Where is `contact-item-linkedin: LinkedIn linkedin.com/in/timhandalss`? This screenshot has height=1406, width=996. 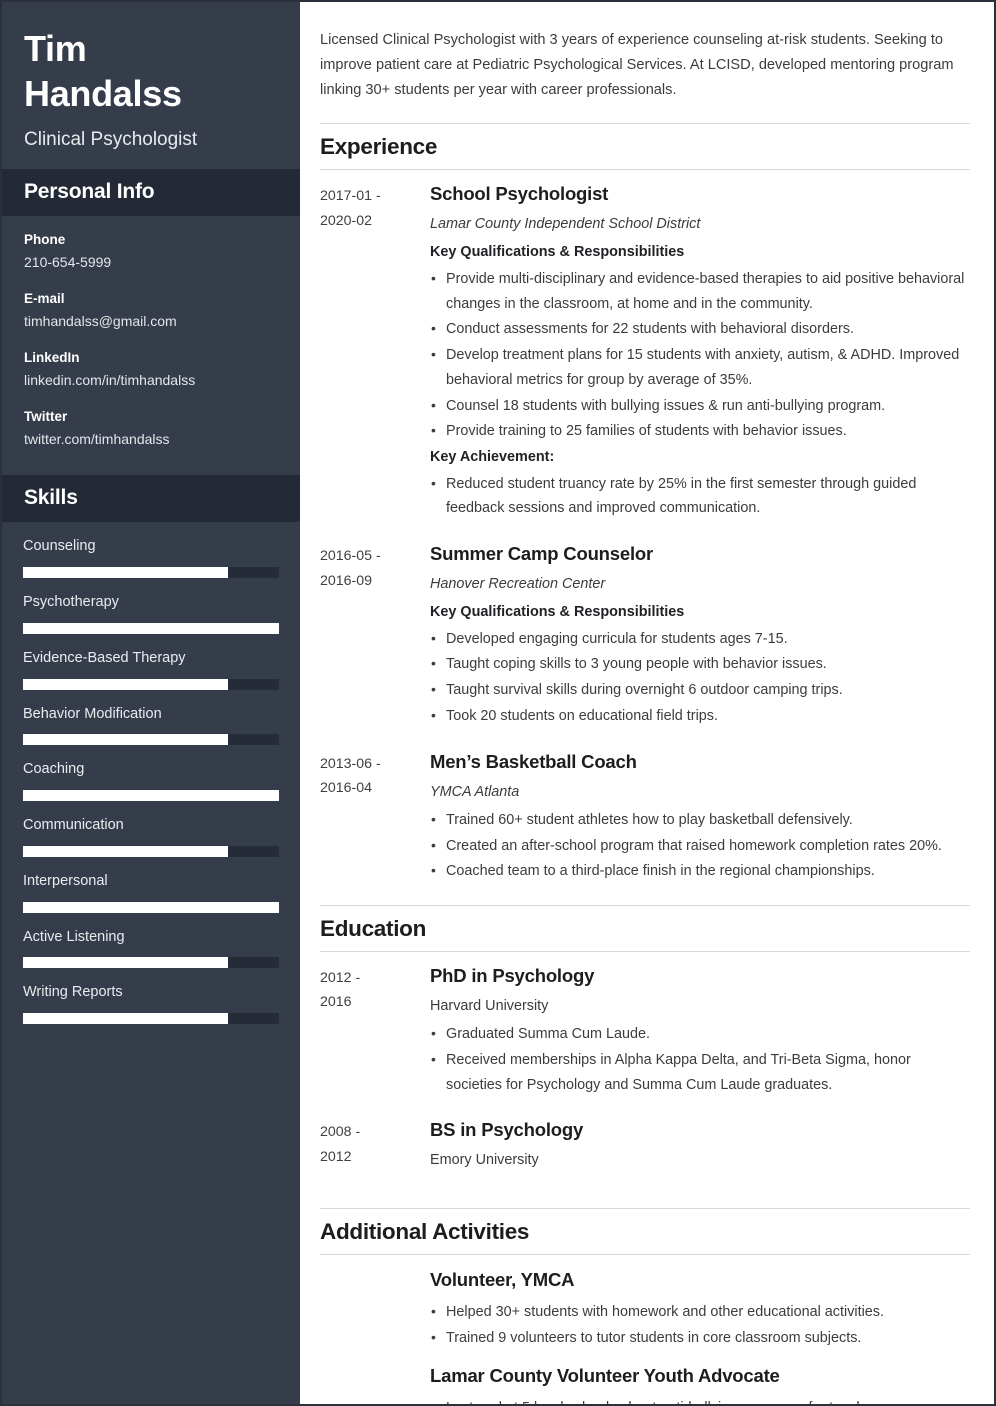
contact-item-linkedin: LinkedIn linkedin.com/in/timhandalss is located at coordinates (151, 370).